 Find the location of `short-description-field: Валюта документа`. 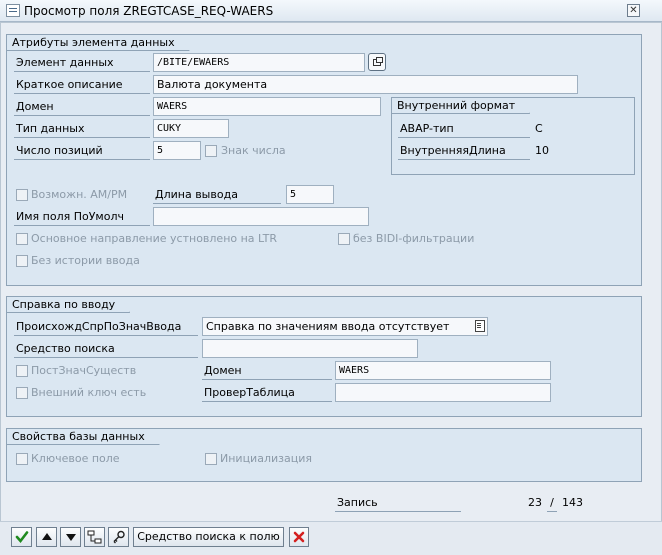

short-description-field: Валюта документа is located at coordinates (365, 84).